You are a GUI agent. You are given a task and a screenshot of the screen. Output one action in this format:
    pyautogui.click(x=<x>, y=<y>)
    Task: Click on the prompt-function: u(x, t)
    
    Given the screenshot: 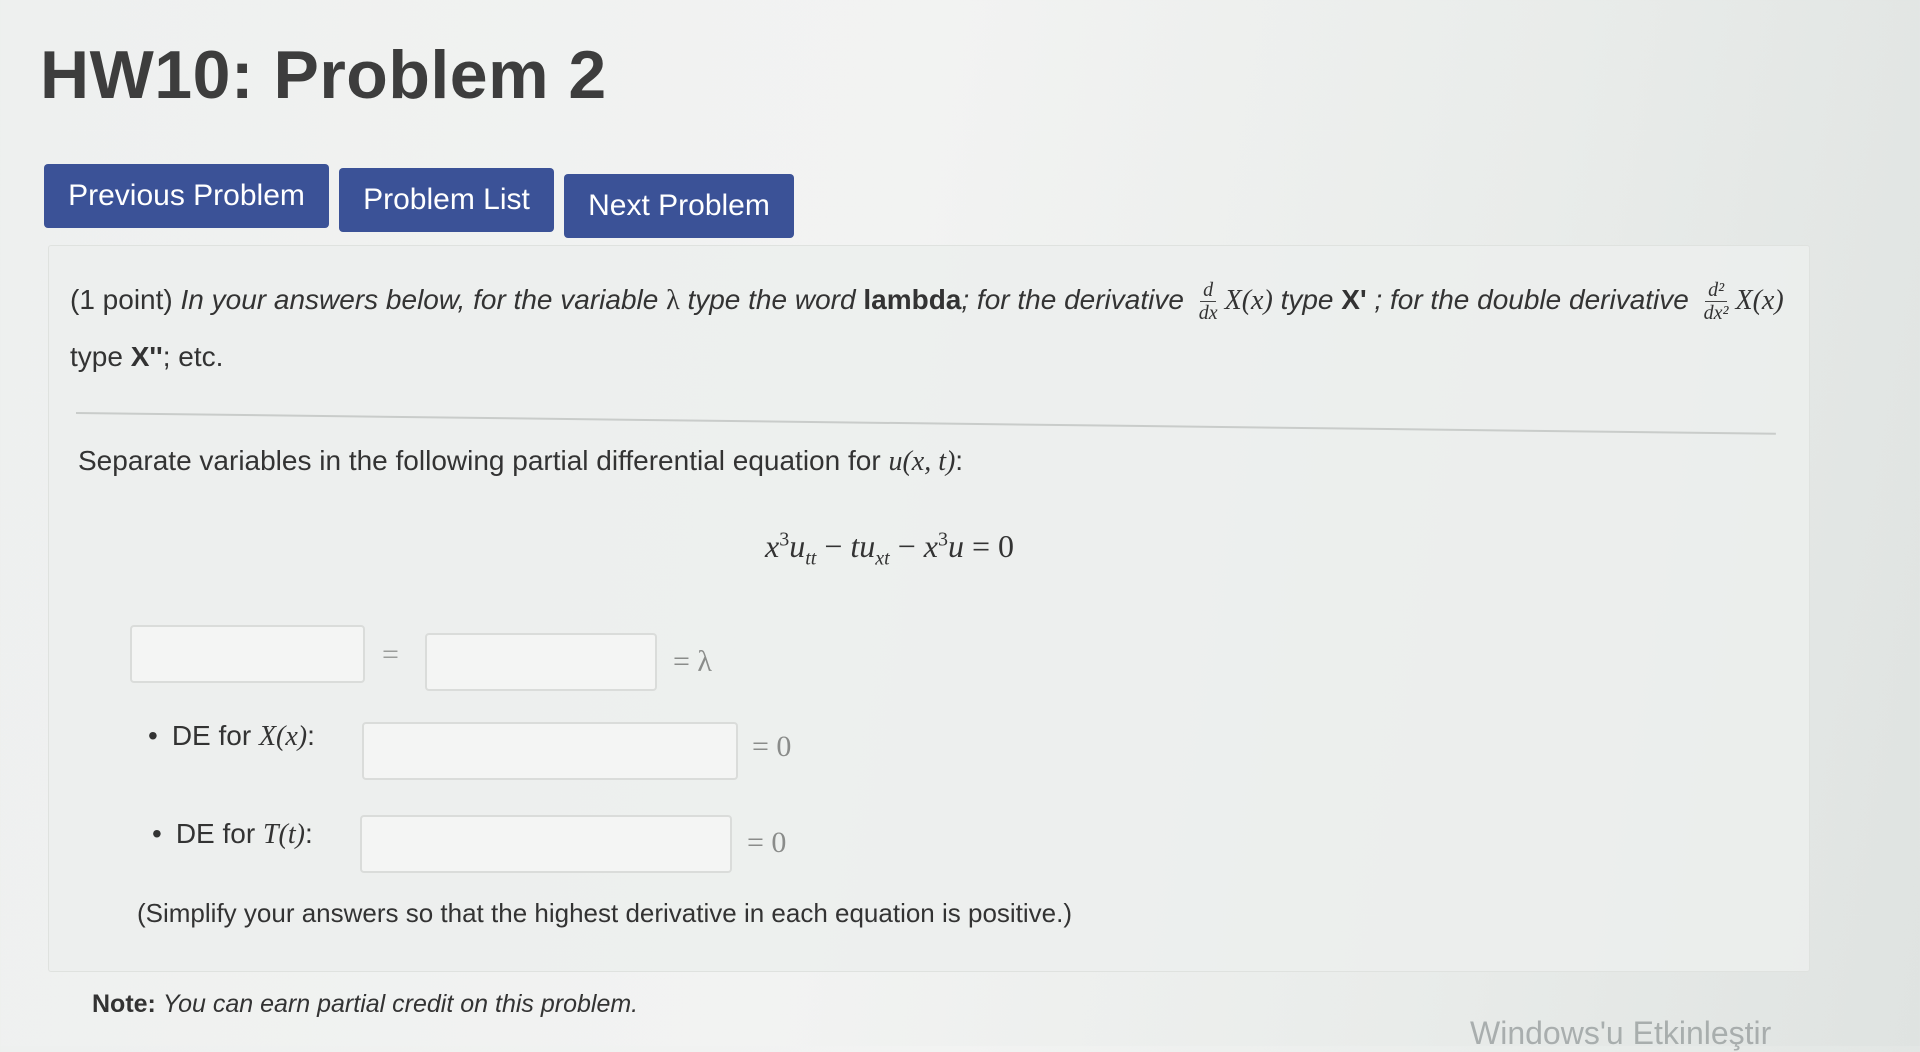 What is the action you would take?
    pyautogui.click(x=922, y=461)
    